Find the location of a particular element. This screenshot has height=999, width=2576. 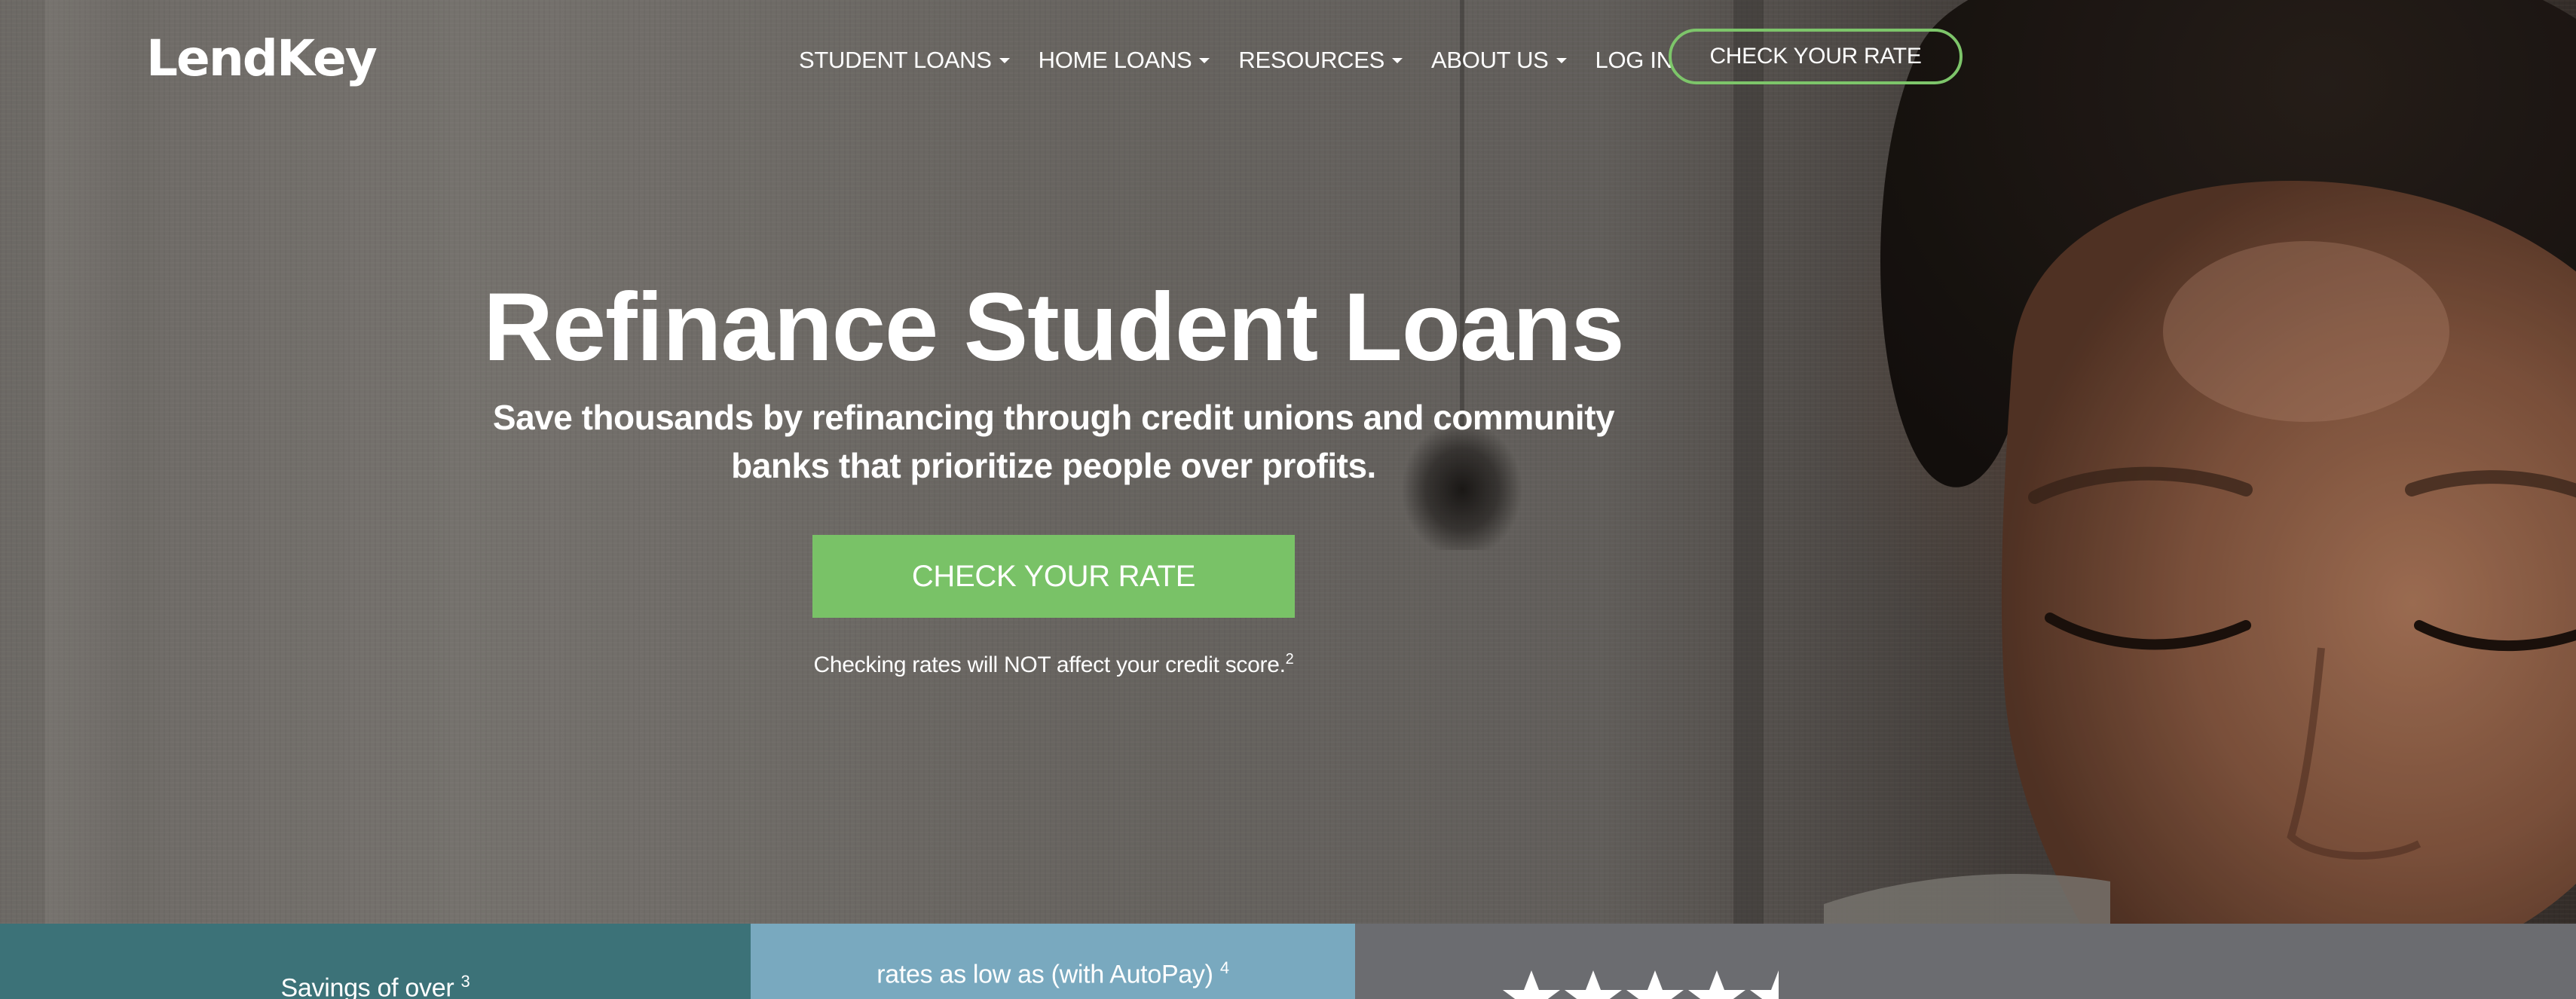

nav-item-log-in: LOG IN is located at coordinates (1634, 60).